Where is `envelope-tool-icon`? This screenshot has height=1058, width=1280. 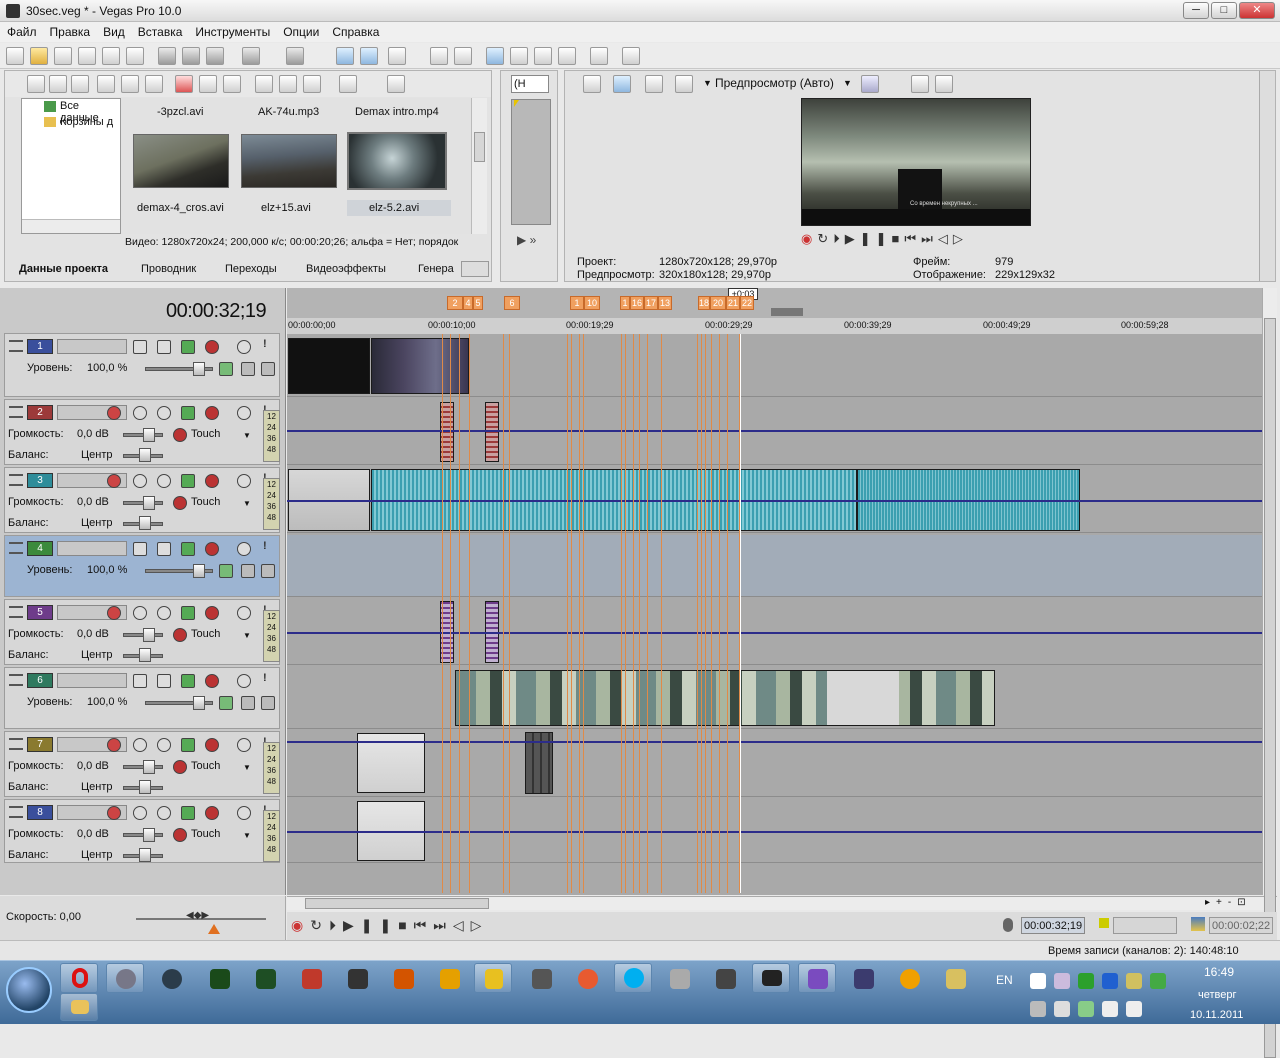
envelope-tool-icon is located at coordinates (519, 56).